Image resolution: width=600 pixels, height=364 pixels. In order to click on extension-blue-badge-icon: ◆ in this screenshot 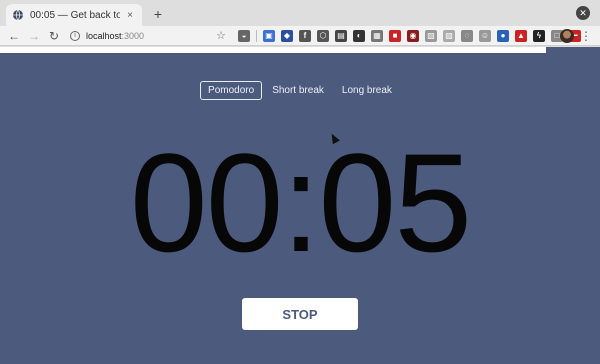, I will do `click(287, 36)`.